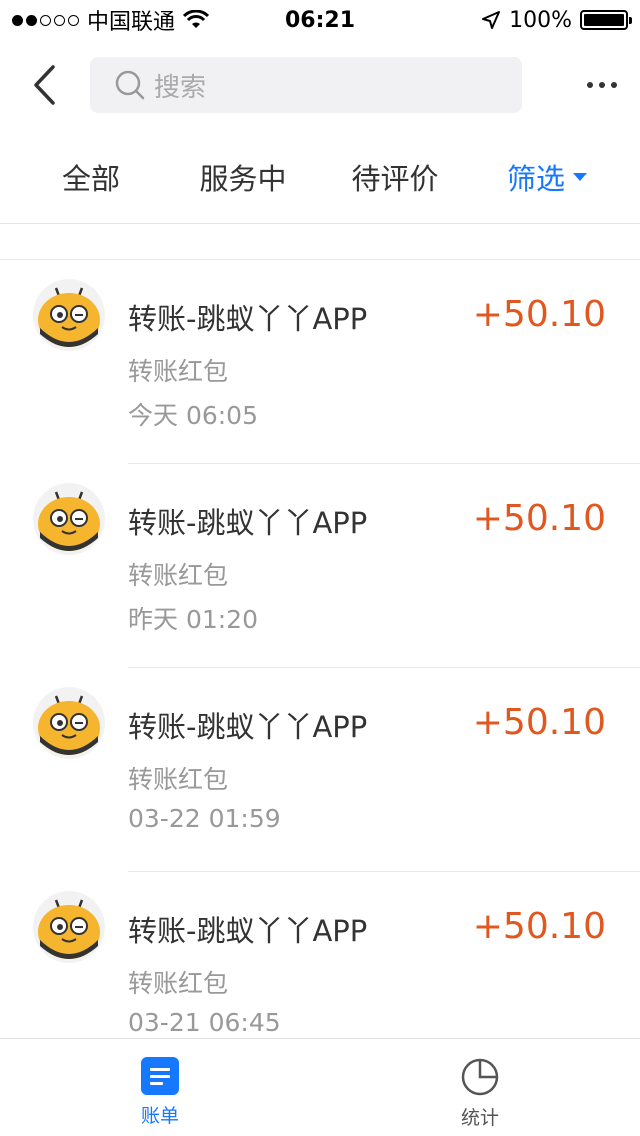  I want to click on more-options-button, so click(602, 85).